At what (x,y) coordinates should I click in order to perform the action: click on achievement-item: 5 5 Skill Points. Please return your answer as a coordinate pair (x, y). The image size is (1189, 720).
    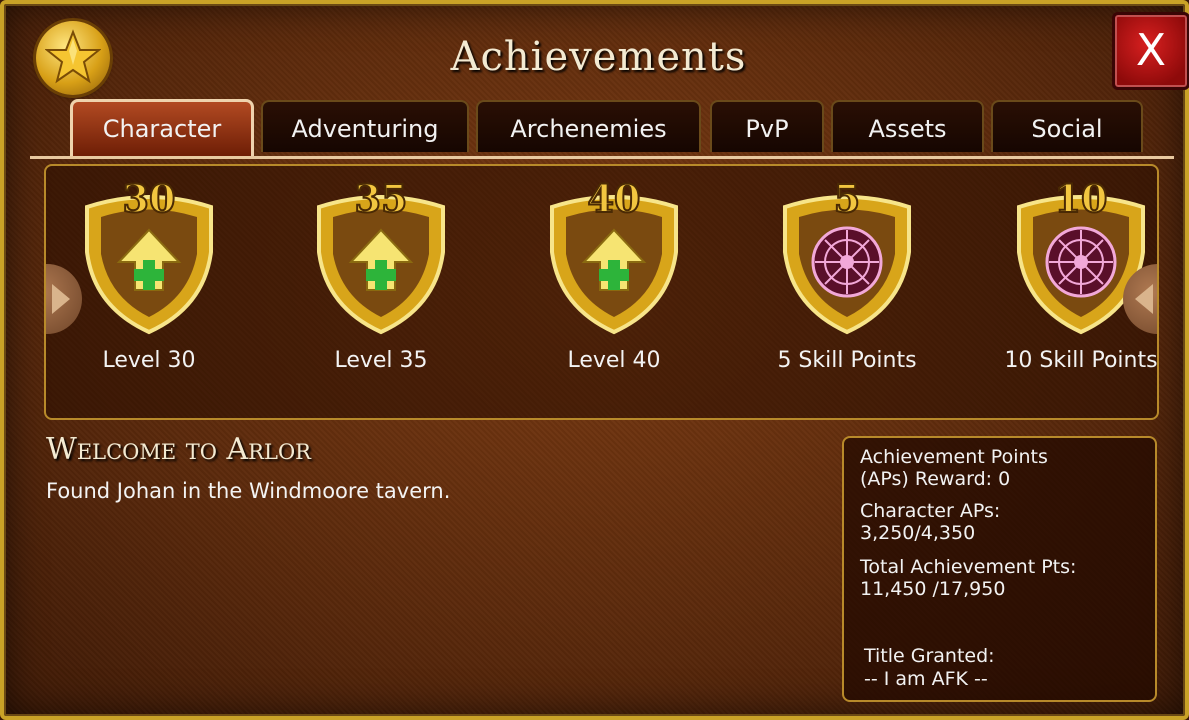
    Looking at the image, I should click on (847, 292).